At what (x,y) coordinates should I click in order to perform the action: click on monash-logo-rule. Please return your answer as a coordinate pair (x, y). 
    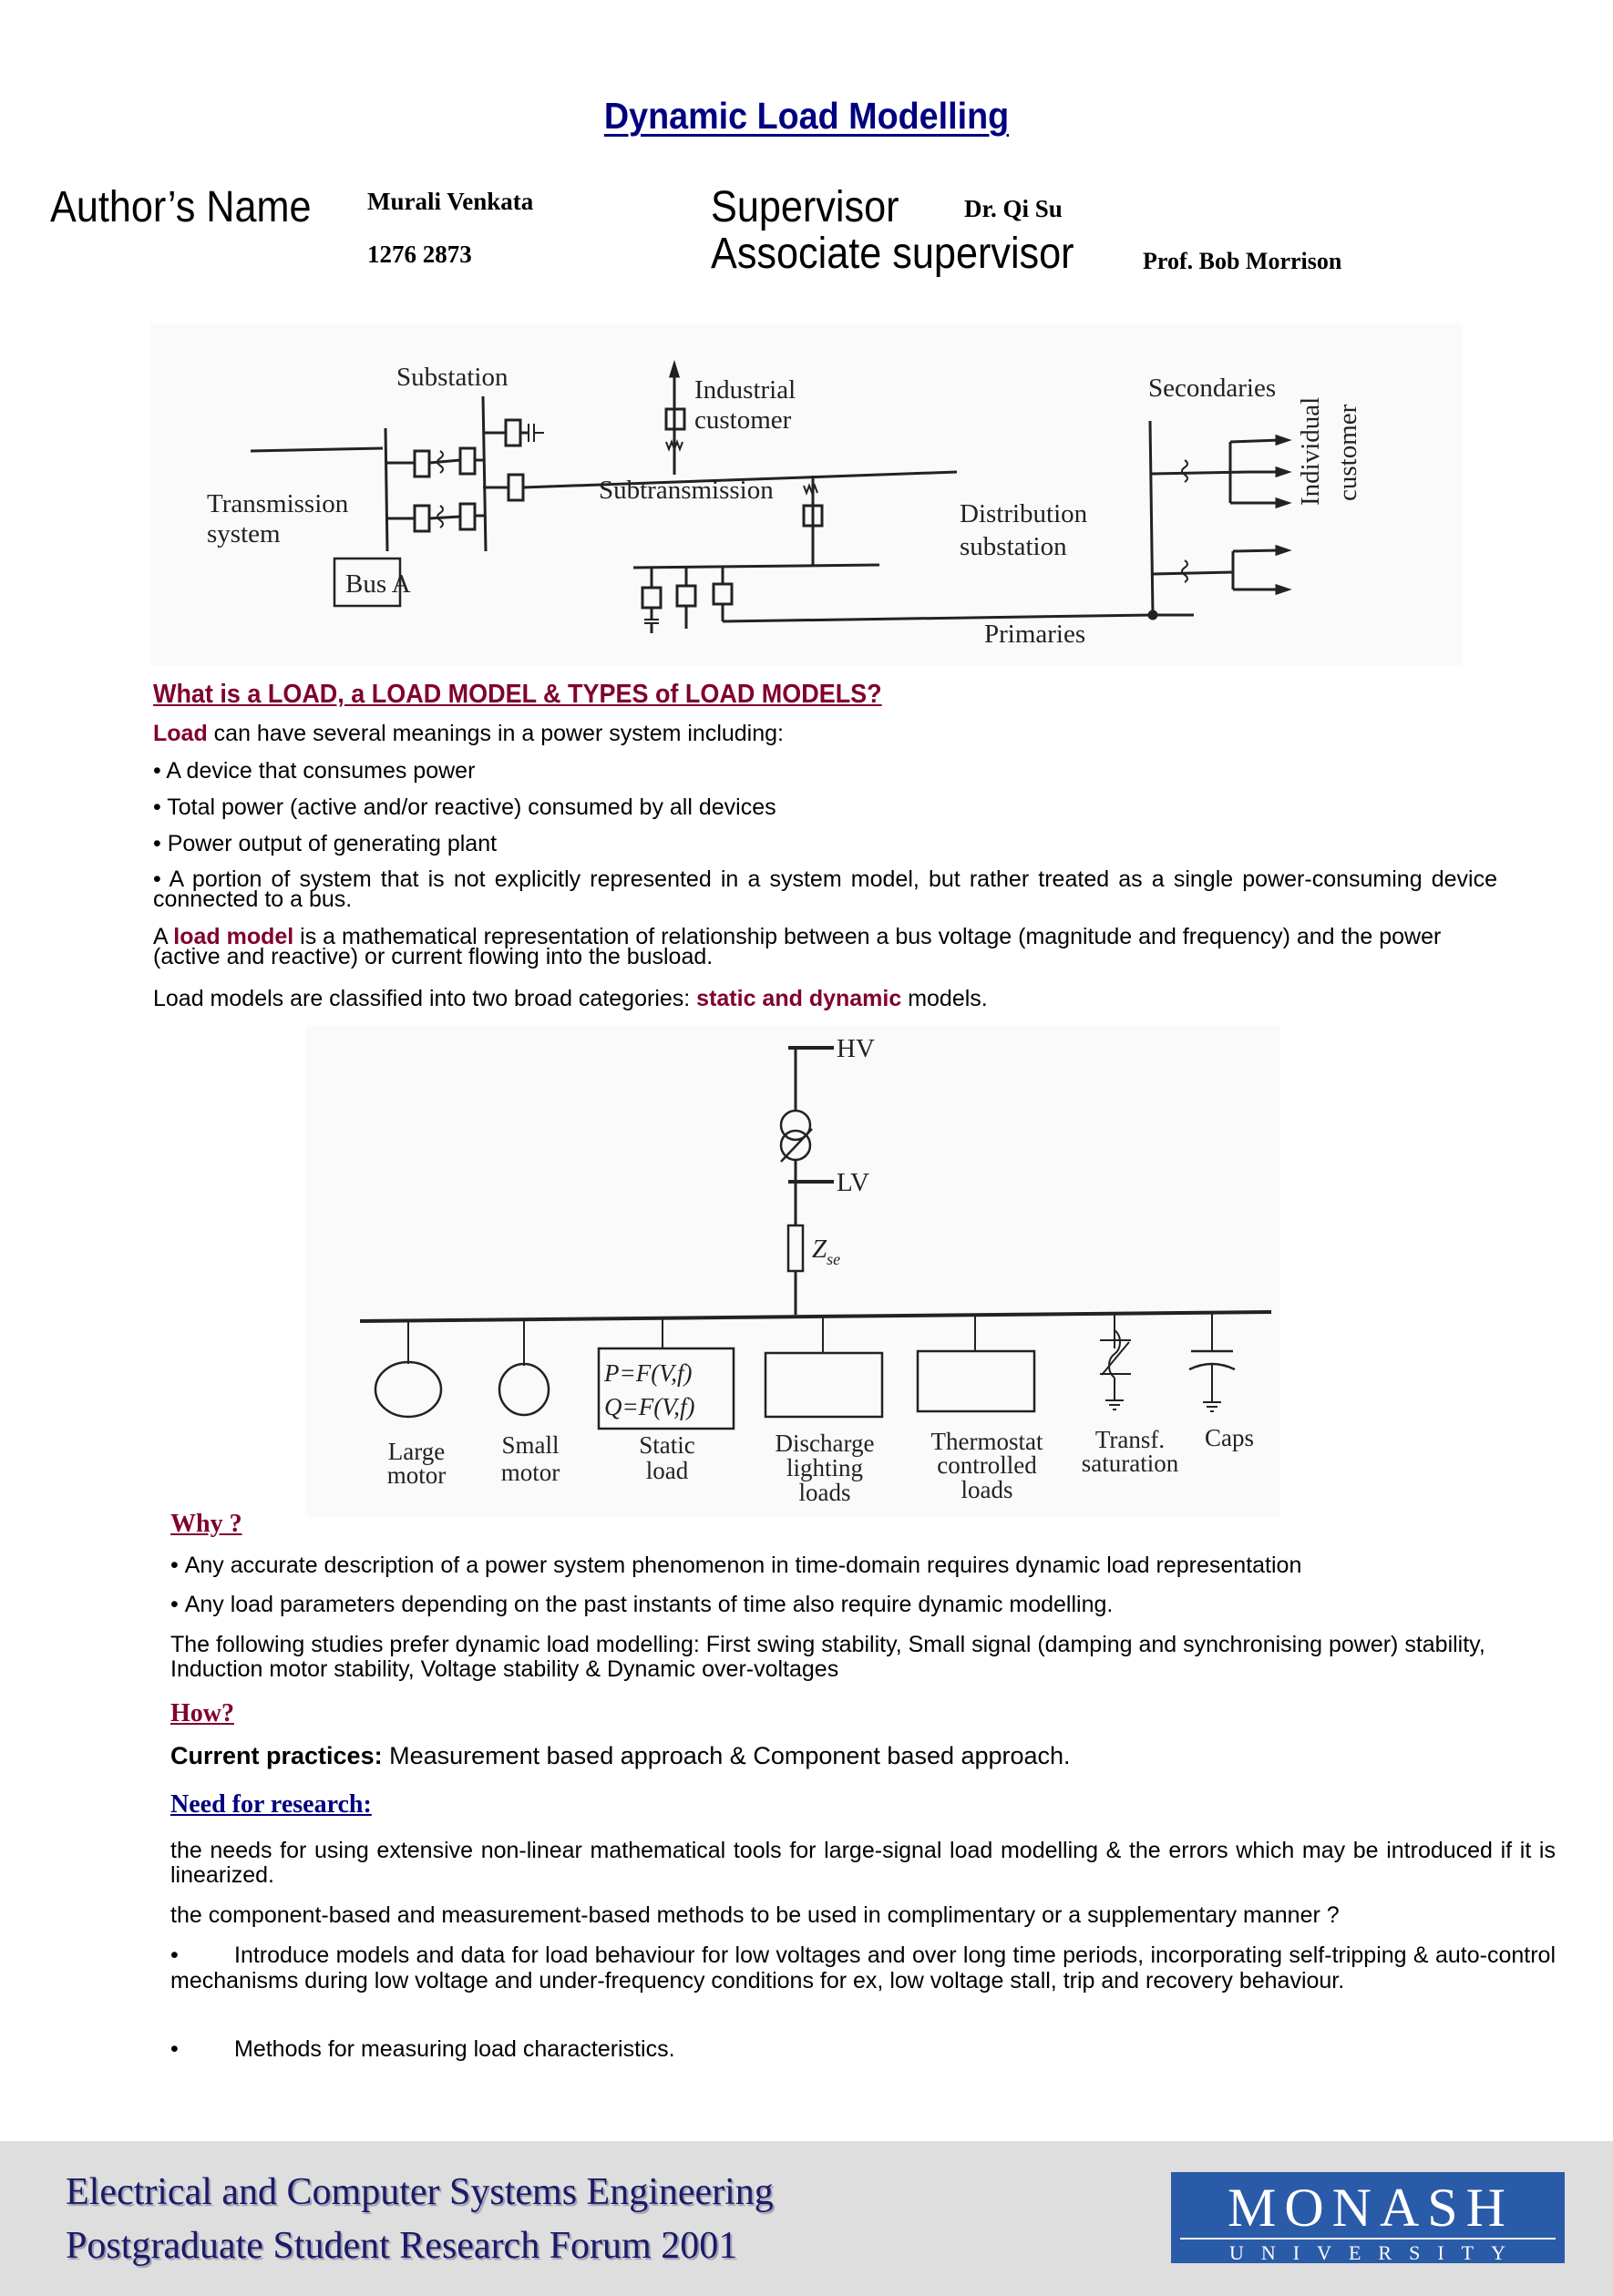
    Looking at the image, I should click on (1368, 2239).